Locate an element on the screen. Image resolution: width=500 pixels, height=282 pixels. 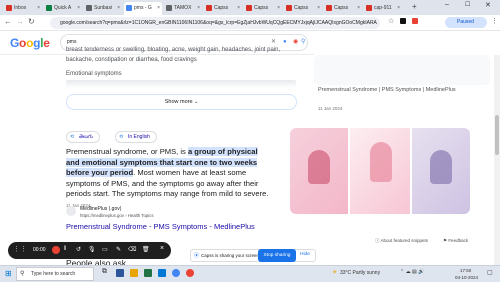
browser-tab: TAMOX × is located at coordinates (183, 8).